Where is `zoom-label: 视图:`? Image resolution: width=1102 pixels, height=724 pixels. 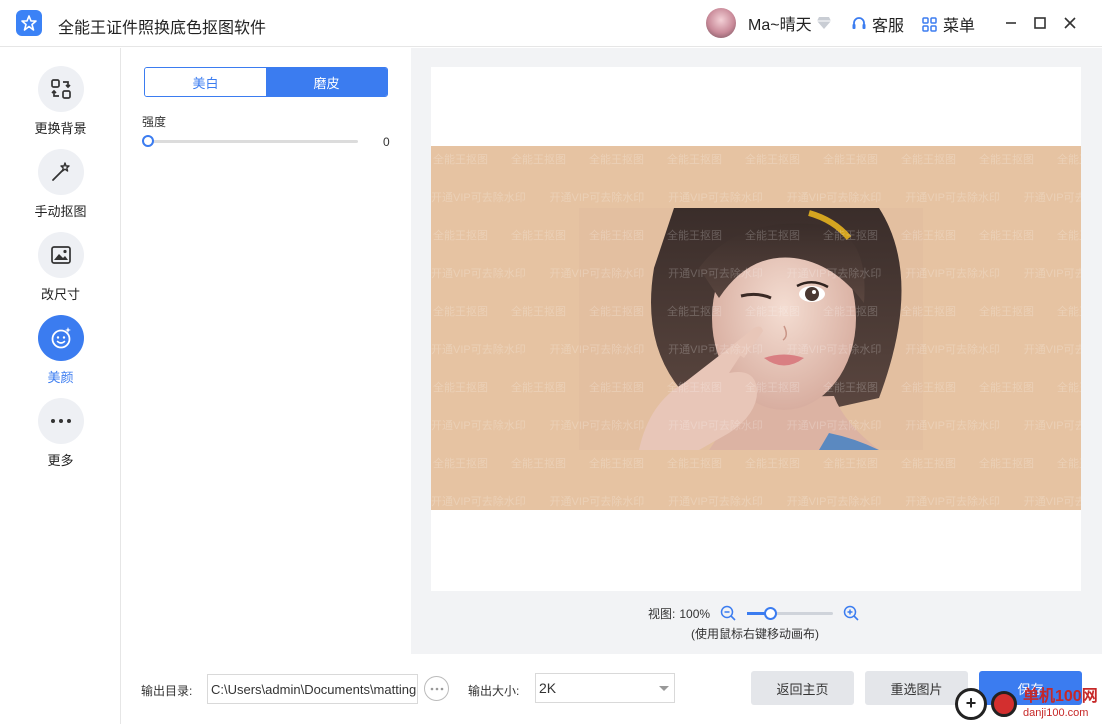
zoom-label: 视图: is located at coordinates (662, 614).